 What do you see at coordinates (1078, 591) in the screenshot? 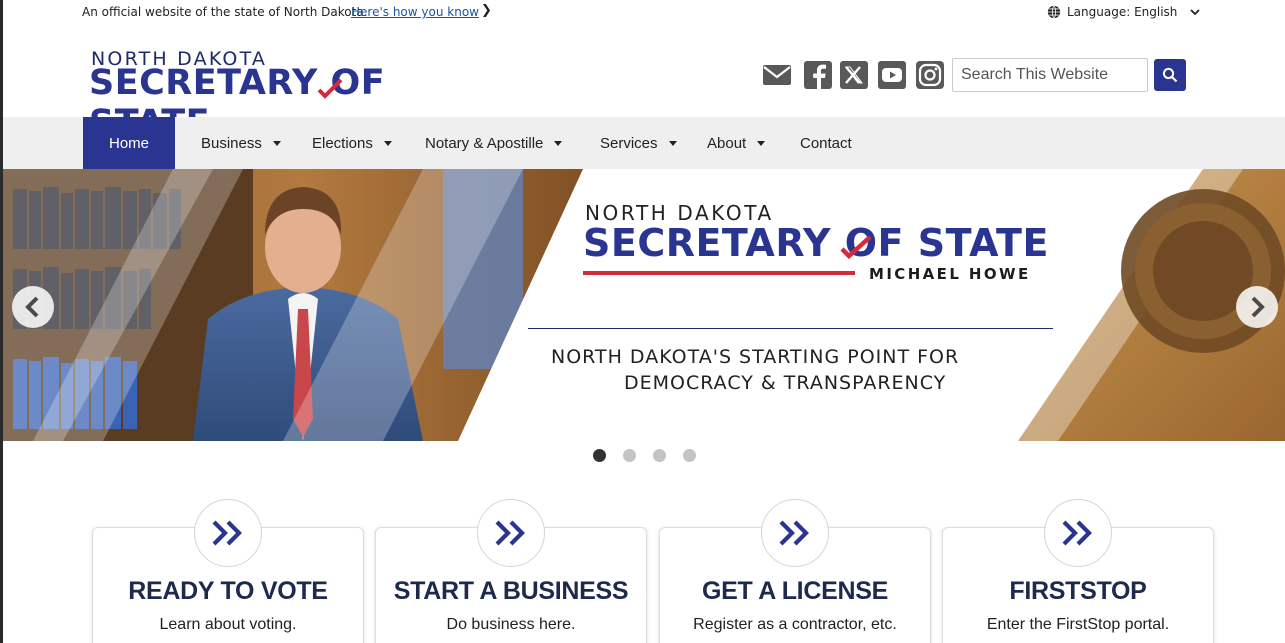
I see `card-title: FIRSTSTOP` at bounding box center [1078, 591].